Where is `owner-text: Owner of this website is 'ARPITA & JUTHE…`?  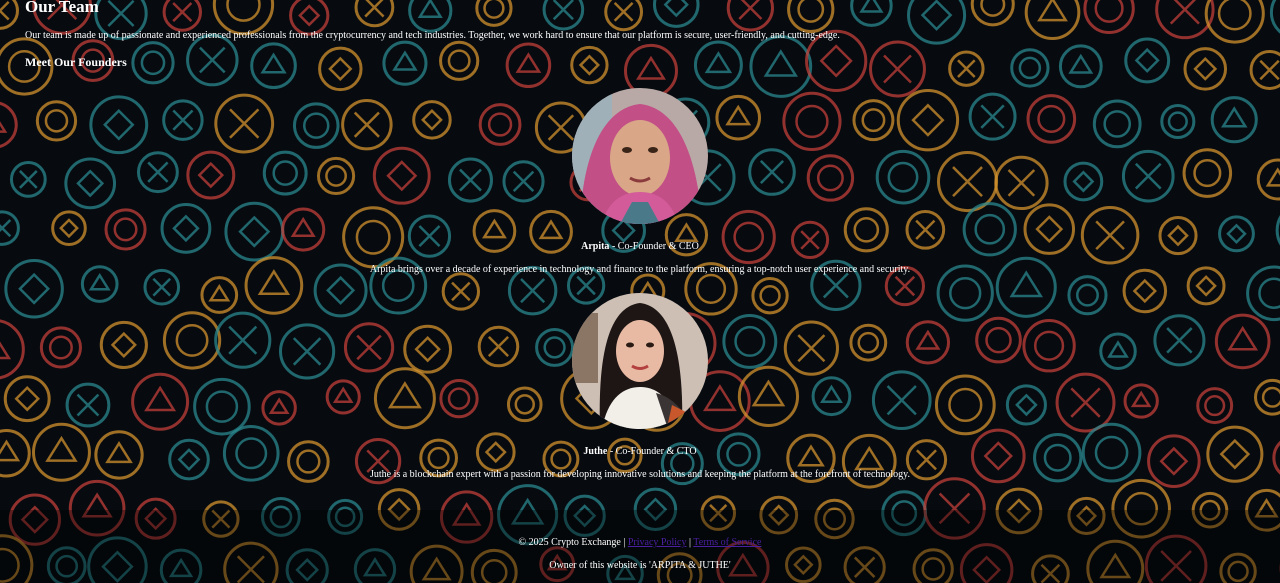 owner-text: Owner of this website is 'ARPITA & JUTHE… is located at coordinates (640, 565).